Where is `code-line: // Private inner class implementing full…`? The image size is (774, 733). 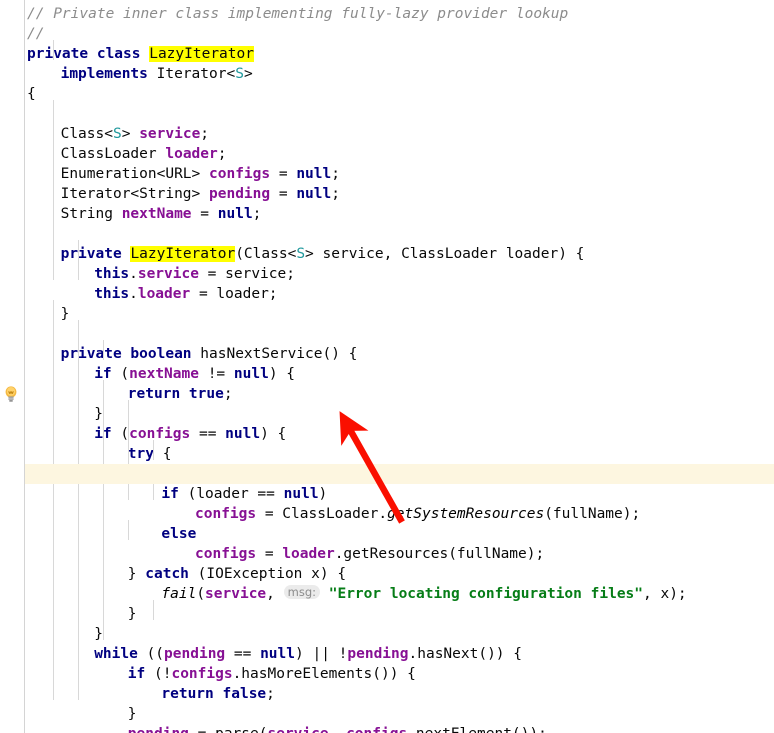 code-line: // Private inner class implementing full… is located at coordinates (387, 14).